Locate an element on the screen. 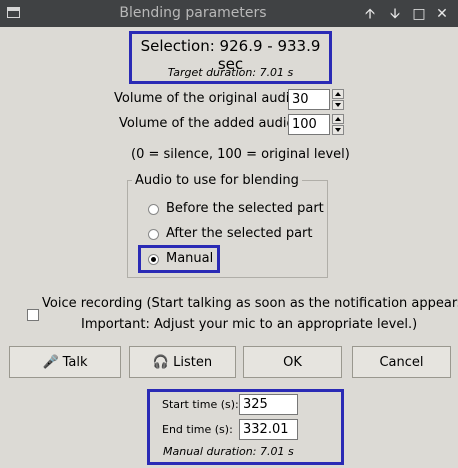 The image size is (458, 468). listen-button-label: Listen is located at coordinates (193, 362).